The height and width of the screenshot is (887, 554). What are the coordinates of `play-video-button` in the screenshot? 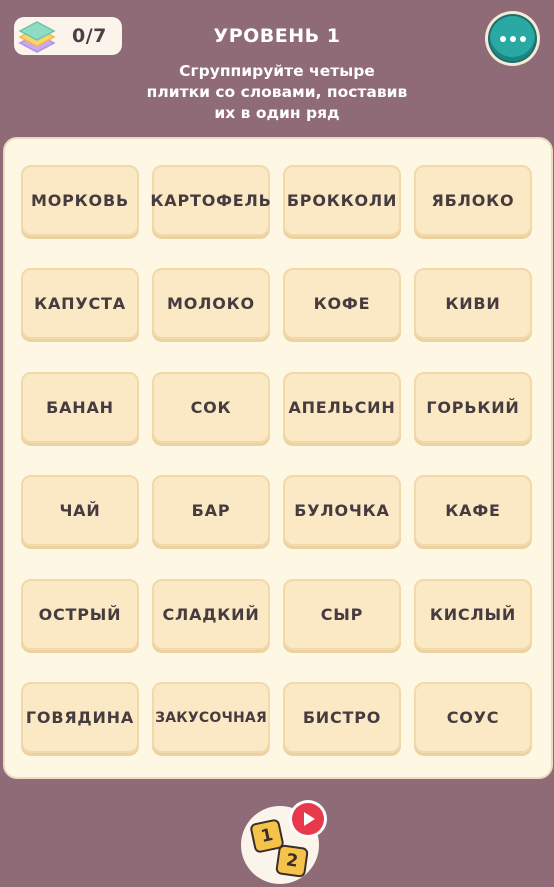 It's located at (308, 819).